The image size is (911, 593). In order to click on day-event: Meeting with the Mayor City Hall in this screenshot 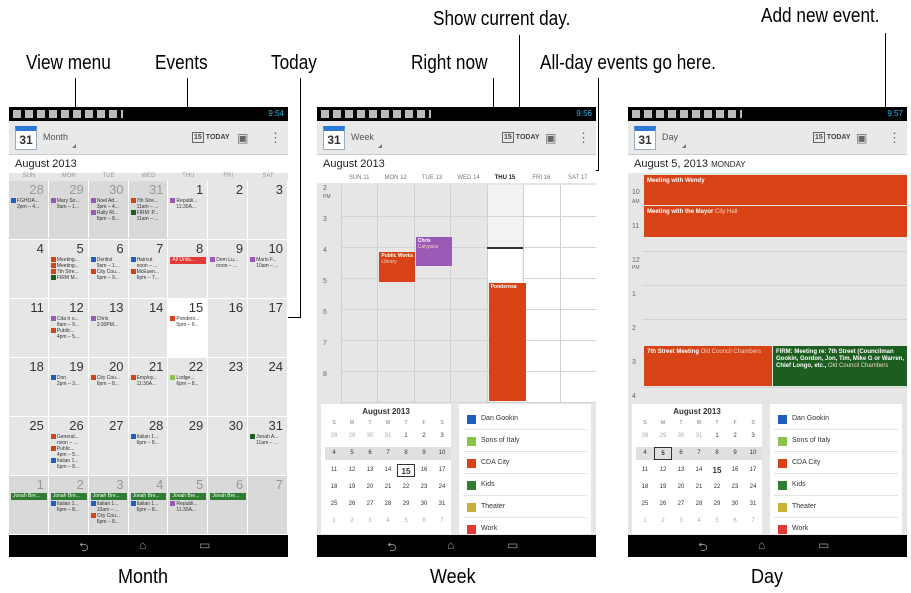, I will do `click(775, 221)`.